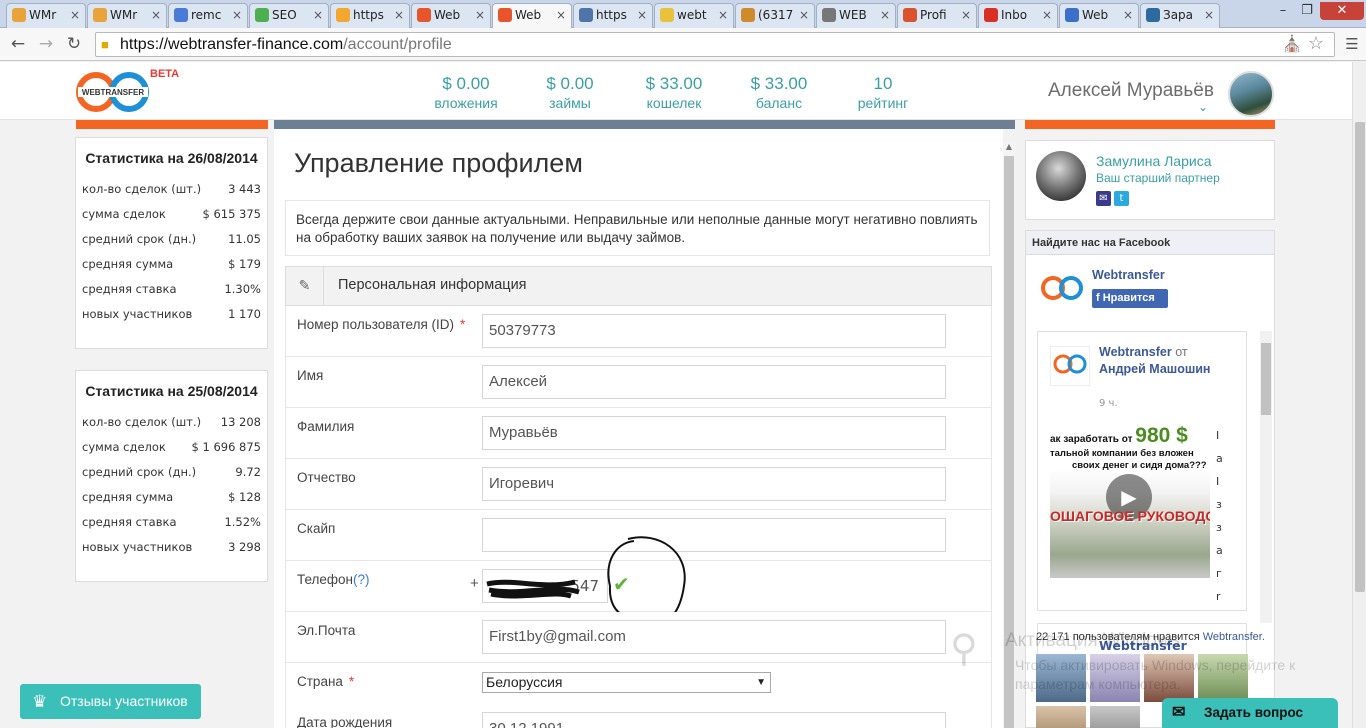 The width and height of the screenshot is (1366, 728). What do you see at coordinates (139, 239) in the screenshot?
I see `stats-label: средний срок (дн.)` at bounding box center [139, 239].